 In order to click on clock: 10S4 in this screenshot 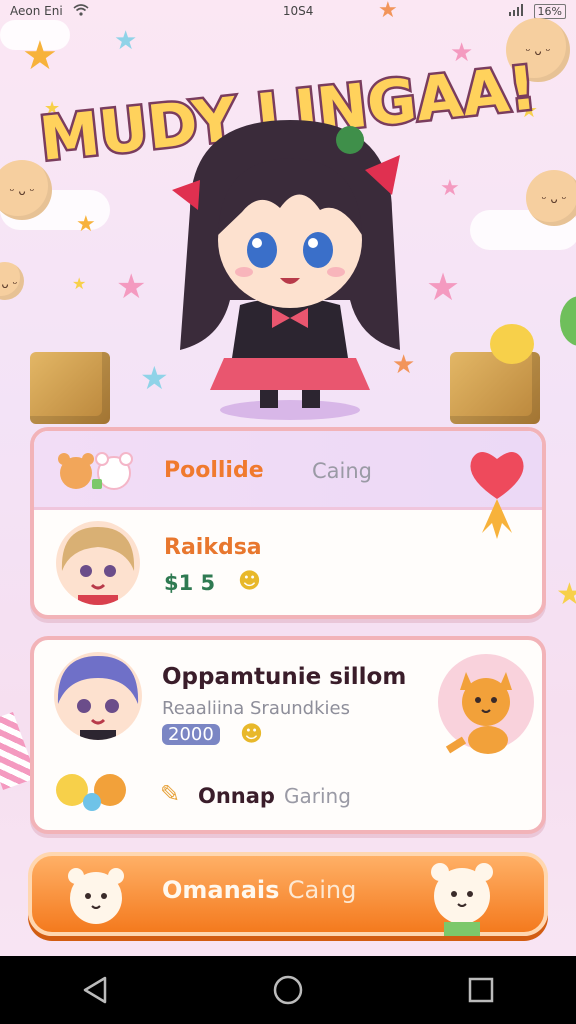, I will do `click(298, 11)`.